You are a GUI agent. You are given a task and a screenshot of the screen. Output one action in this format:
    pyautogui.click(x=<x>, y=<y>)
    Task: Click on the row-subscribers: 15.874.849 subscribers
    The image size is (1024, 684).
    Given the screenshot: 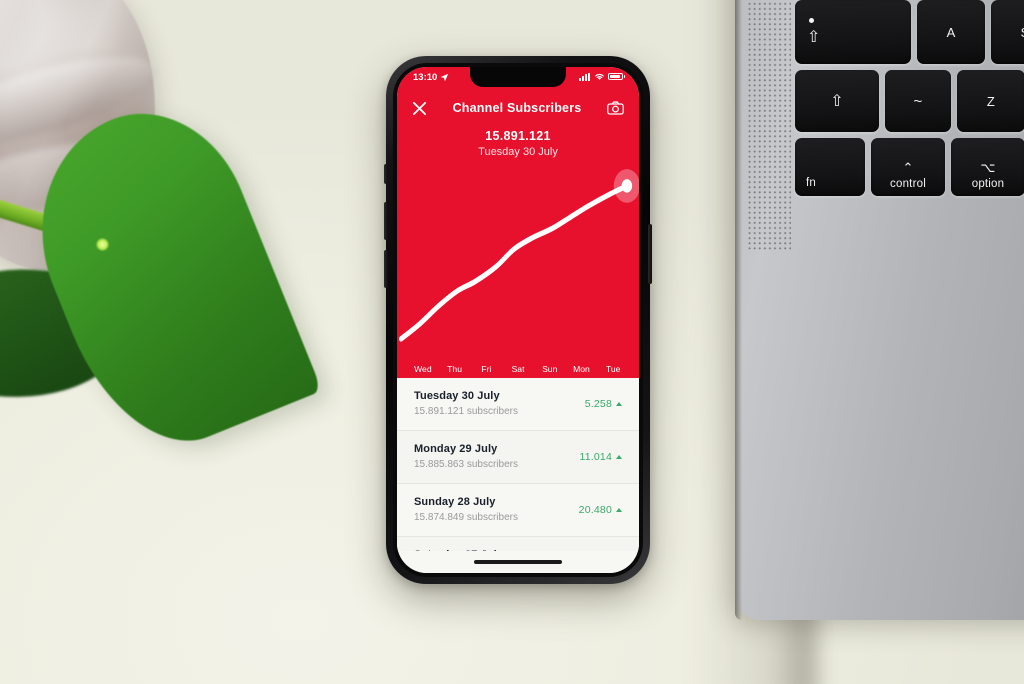 What is the action you would take?
    pyautogui.click(x=466, y=517)
    